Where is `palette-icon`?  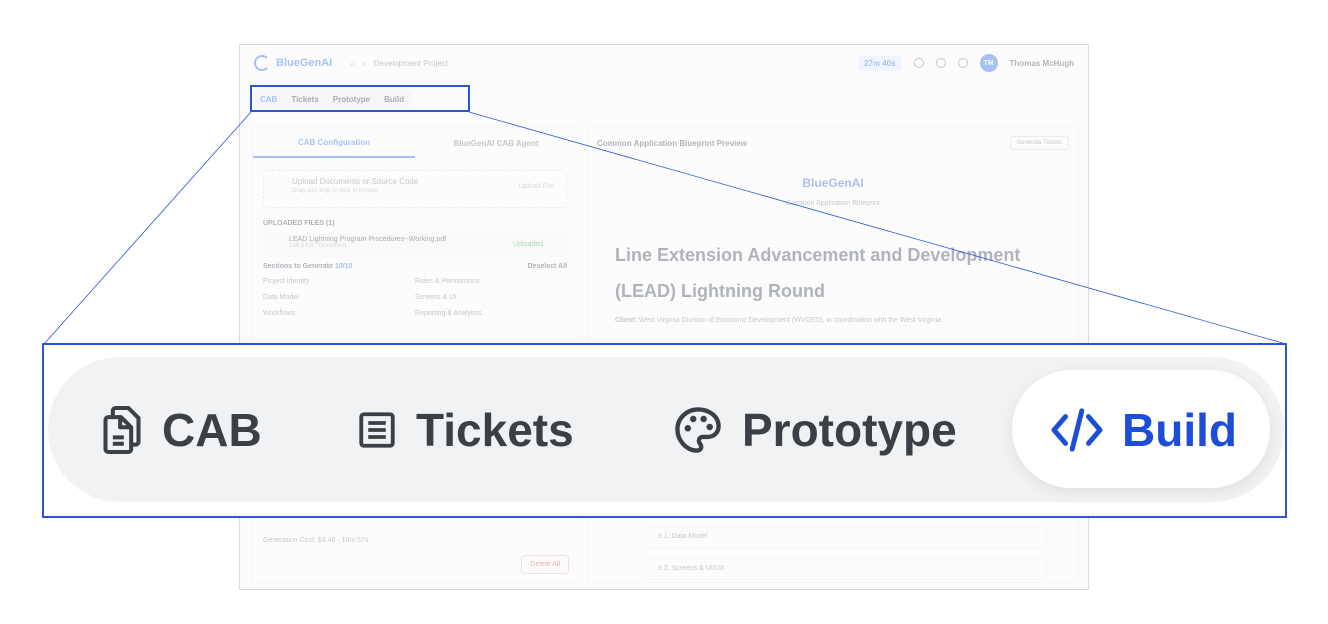
palette-icon is located at coordinates (698, 429).